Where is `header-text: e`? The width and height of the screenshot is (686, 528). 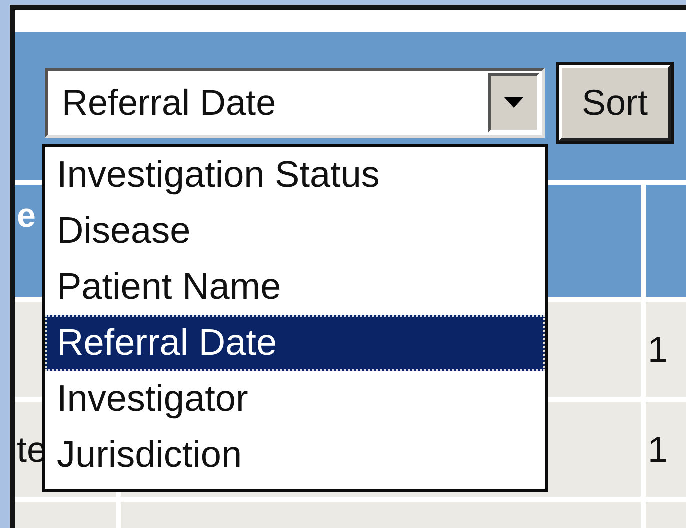 header-text: e is located at coordinates (26, 216).